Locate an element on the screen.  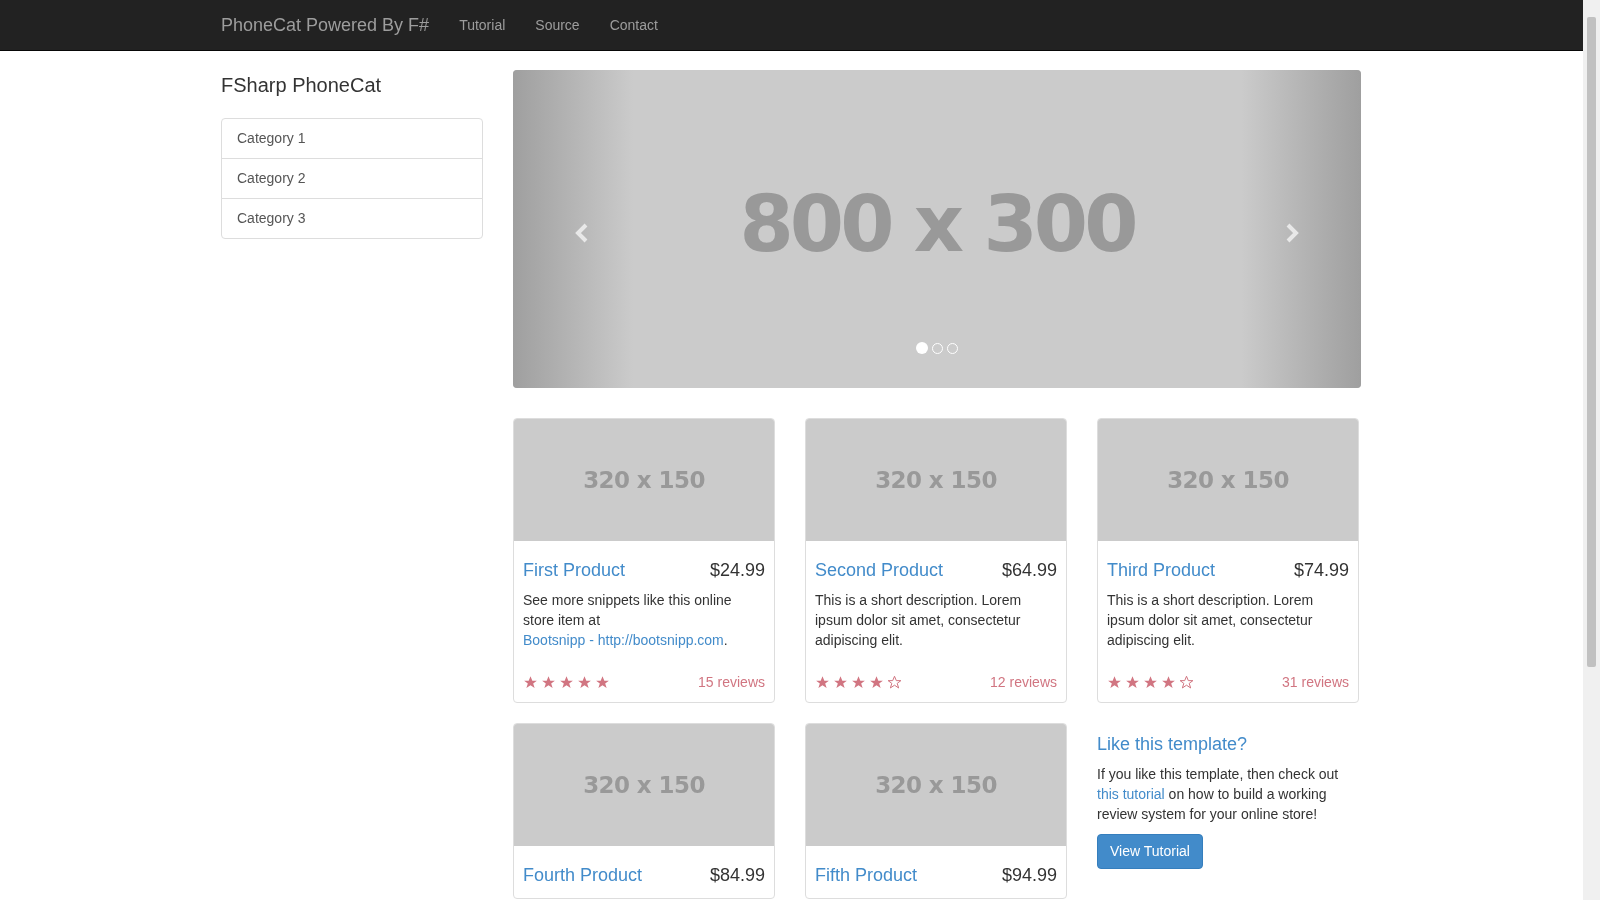
slide-indicator is located at coordinates (922, 348).